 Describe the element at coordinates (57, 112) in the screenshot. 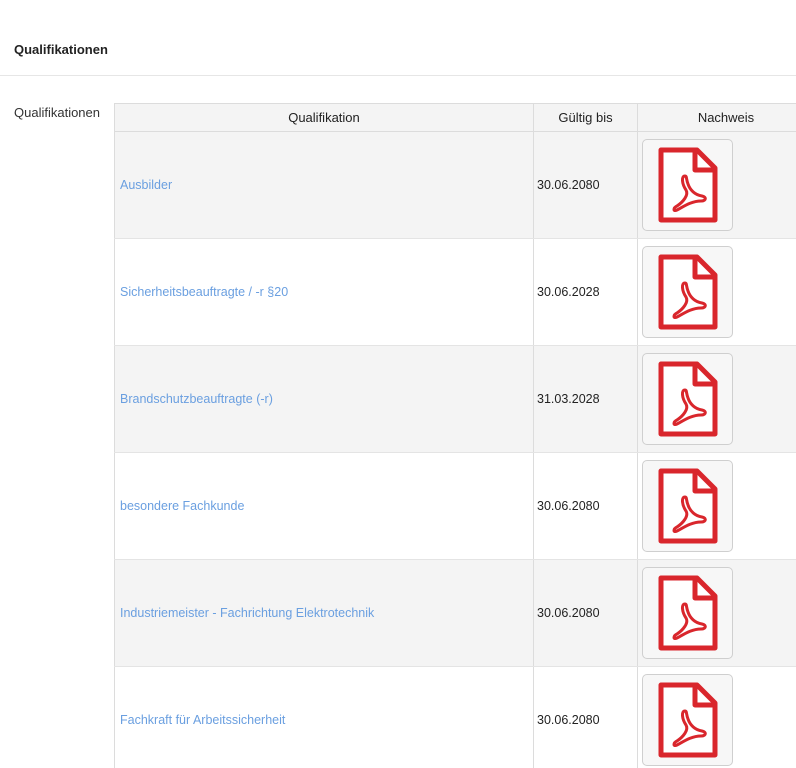

I see `field-label-qualifications: Qualifikationen` at that location.